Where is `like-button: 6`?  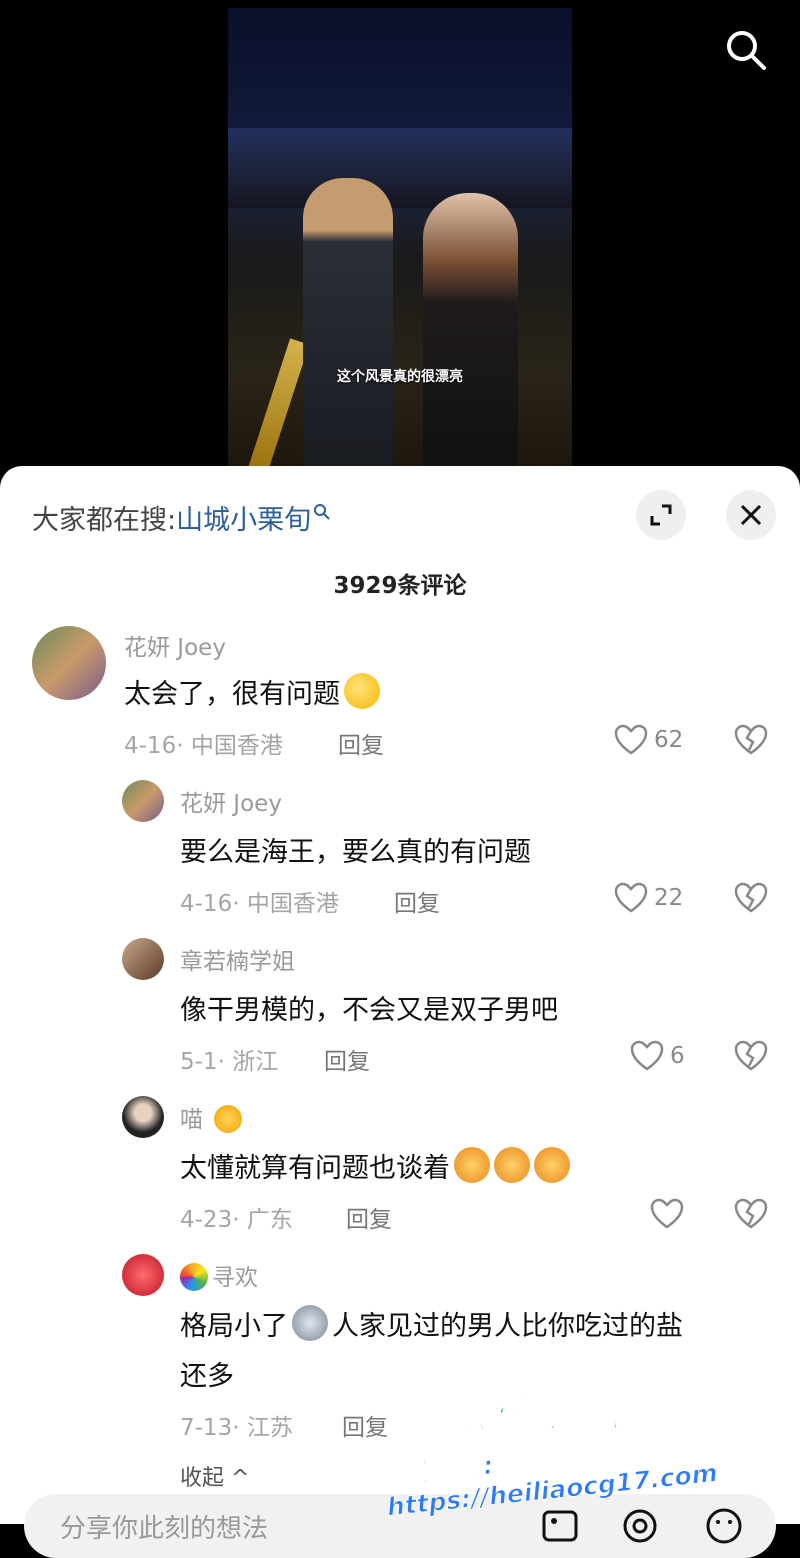
like-button: 6 is located at coordinates (657, 1056).